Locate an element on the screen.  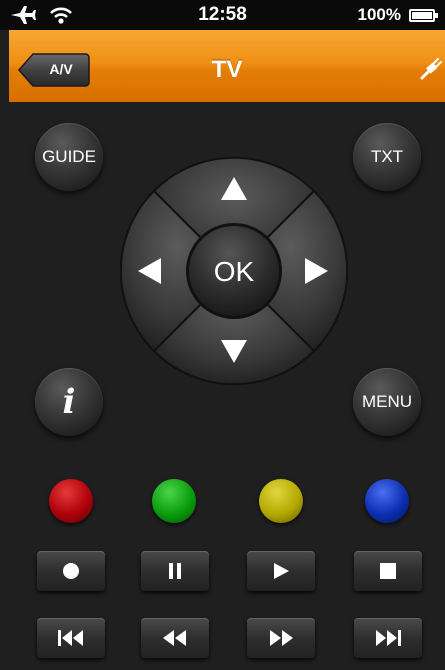
fast-forward-icon is located at coordinates (281, 638).